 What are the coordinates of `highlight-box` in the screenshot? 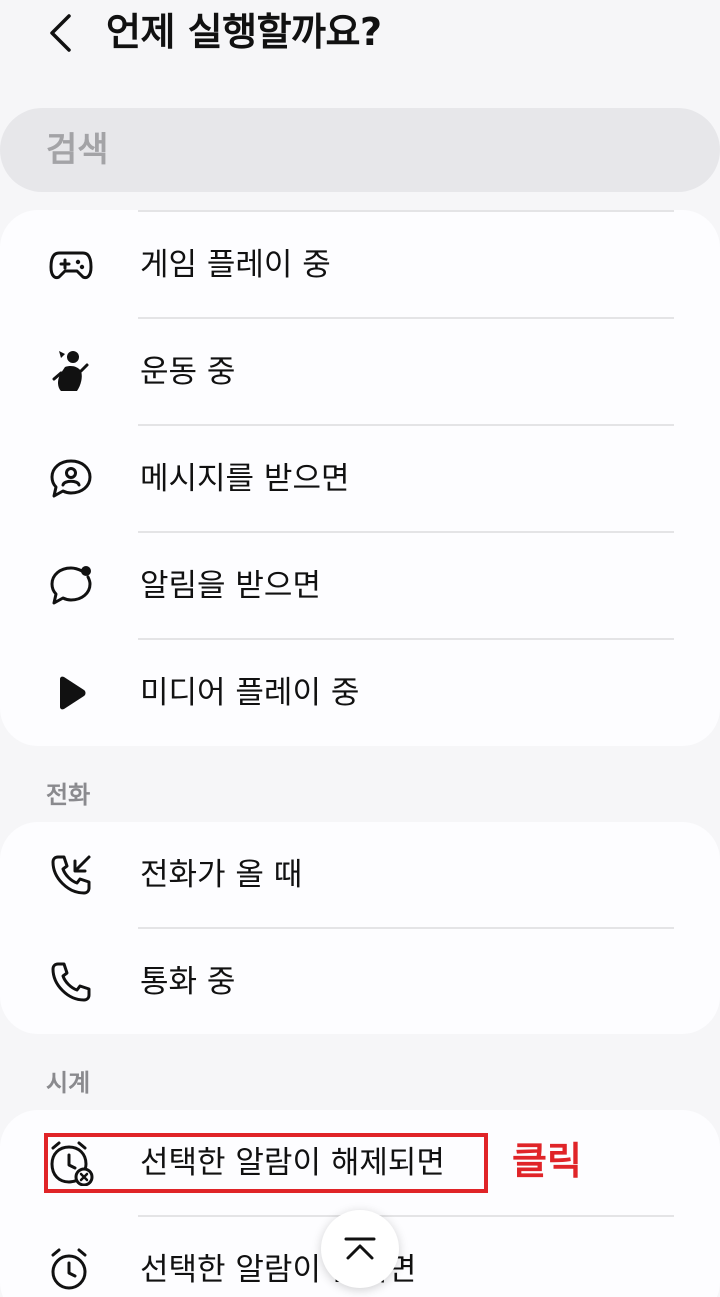 It's located at (266, 1163).